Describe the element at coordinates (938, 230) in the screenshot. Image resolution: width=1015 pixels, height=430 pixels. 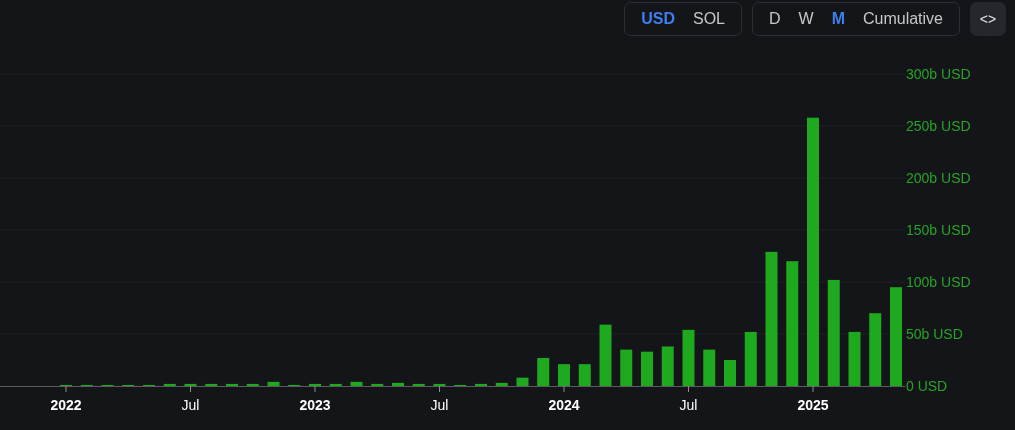
I see `y-tick-label: 150b USD` at that location.